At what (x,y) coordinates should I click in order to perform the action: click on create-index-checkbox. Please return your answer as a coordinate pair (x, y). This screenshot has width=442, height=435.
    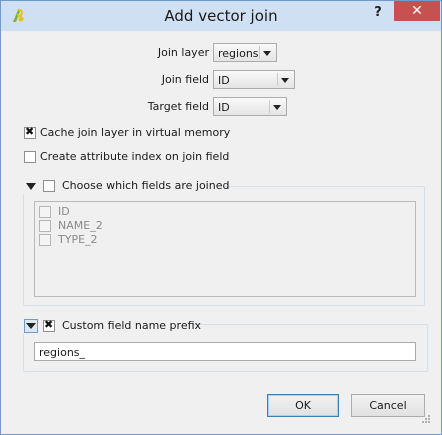
    Looking at the image, I should click on (30, 157).